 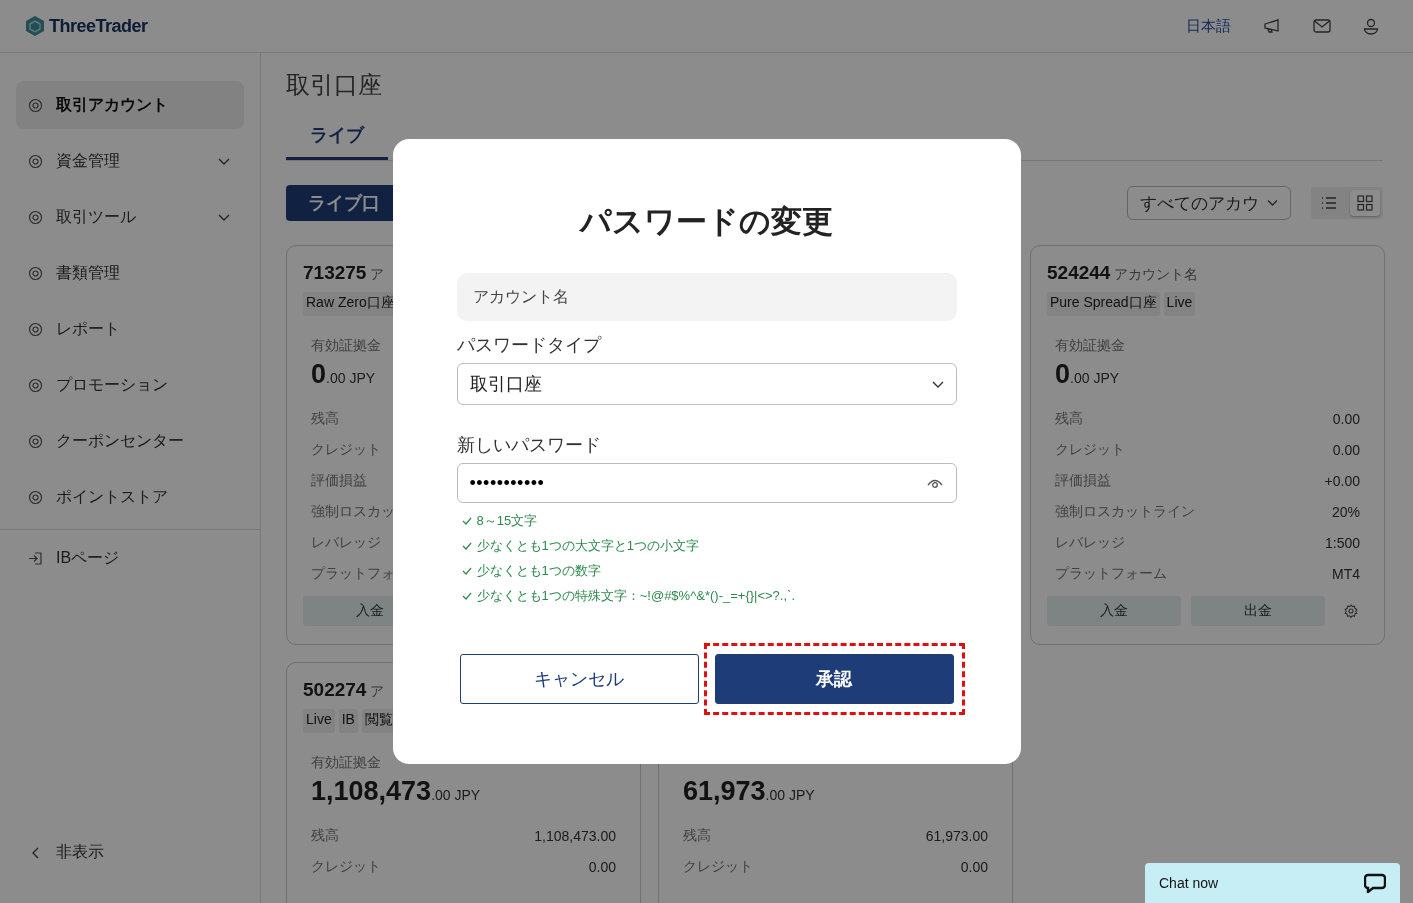 What do you see at coordinates (706, 297) in the screenshot?
I see `account-name-field: アカウント名` at bounding box center [706, 297].